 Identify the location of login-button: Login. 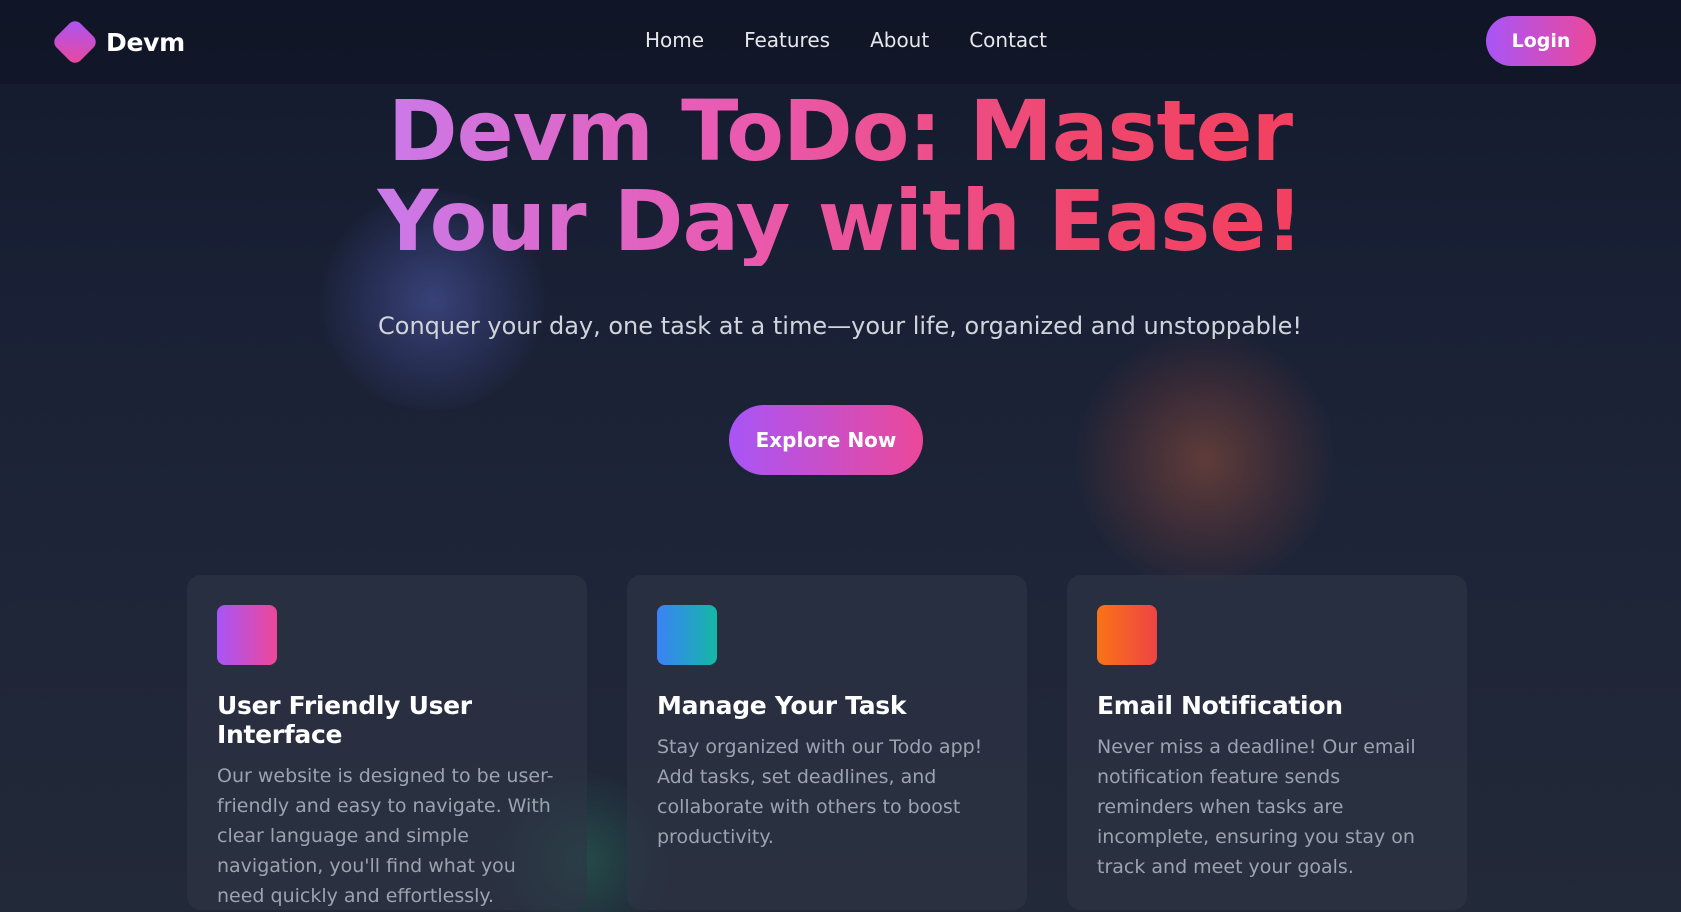
(1541, 41).